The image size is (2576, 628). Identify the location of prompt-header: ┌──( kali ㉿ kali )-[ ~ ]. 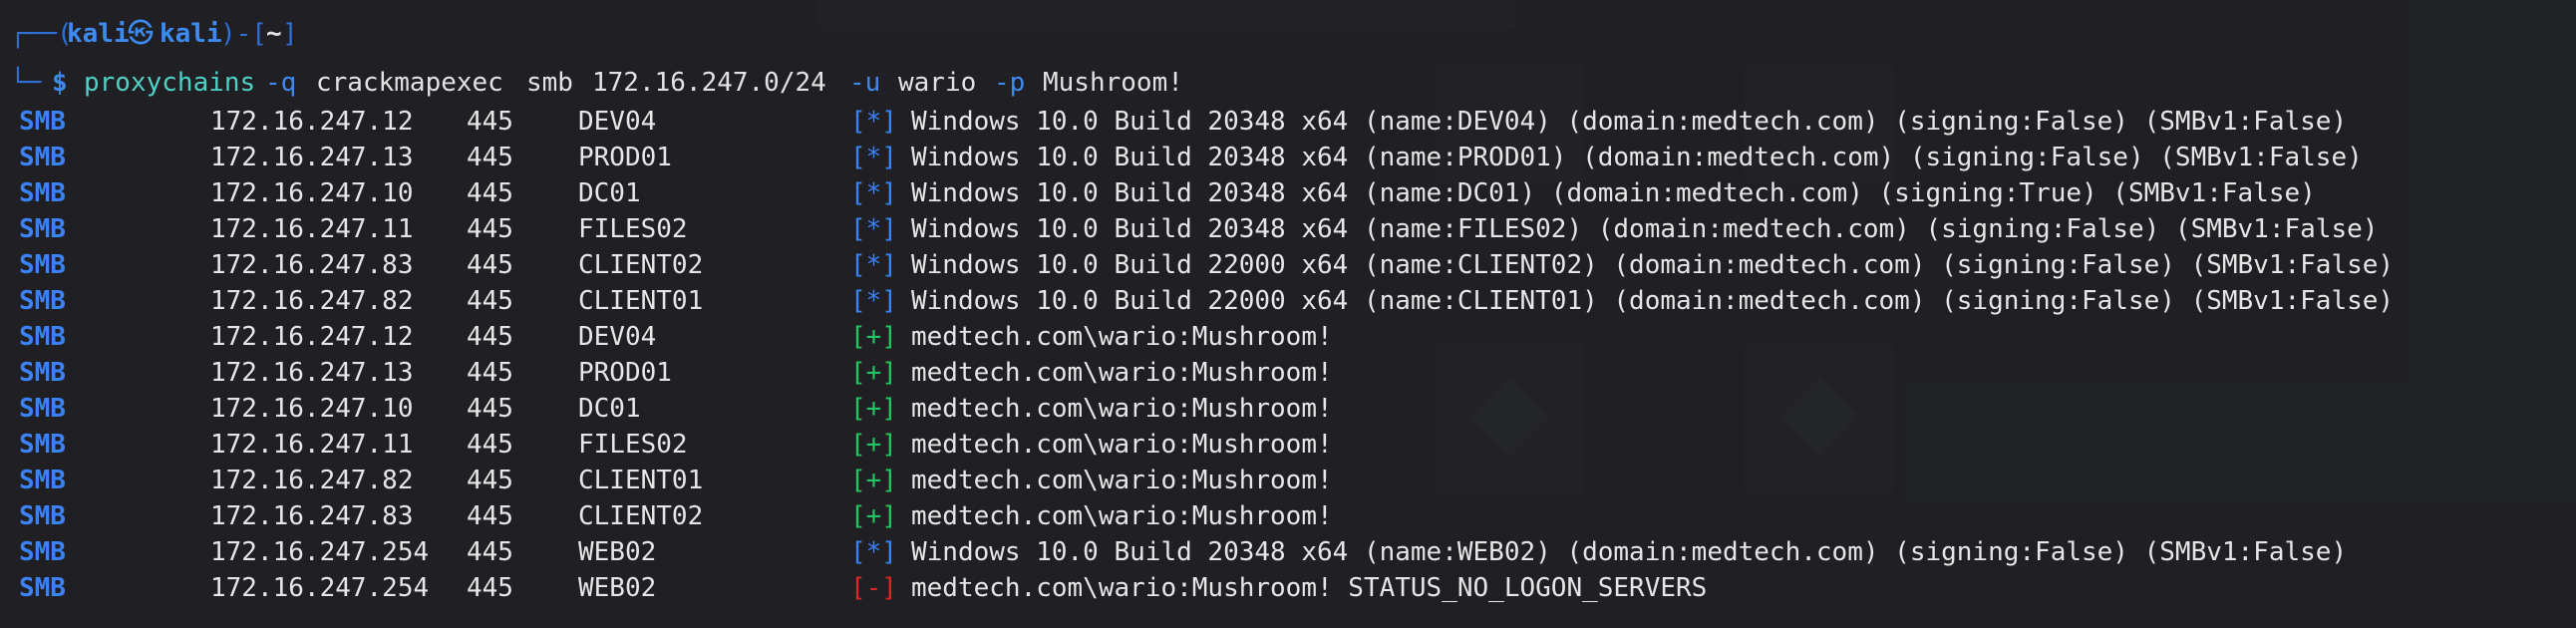
(149, 34).